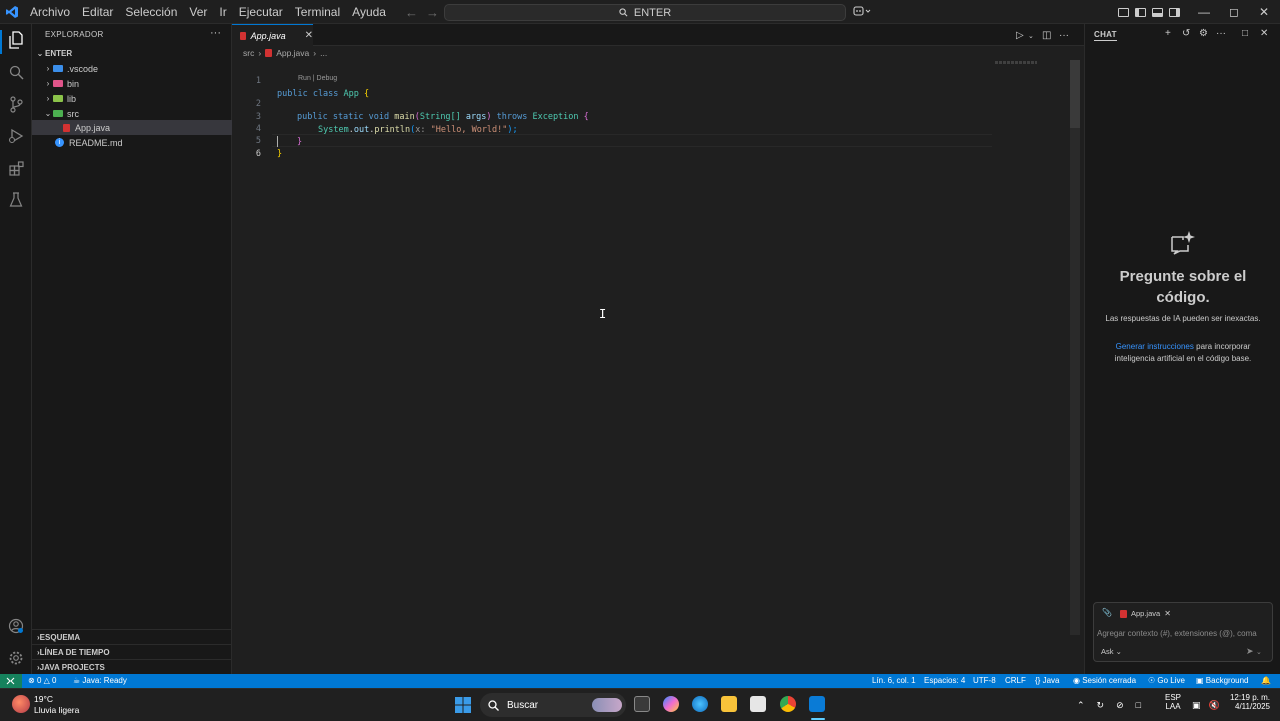  Describe the element at coordinates (1152, 680) in the screenshot. I see `broadcast-icon: ☉` at that location.